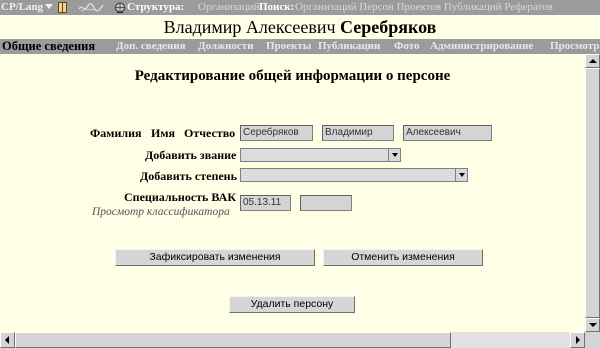 Image resolution: width=600 pixels, height=348 pixels. What do you see at coordinates (49, 6) in the screenshot?
I see `dropdown-arrow-icon` at bounding box center [49, 6].